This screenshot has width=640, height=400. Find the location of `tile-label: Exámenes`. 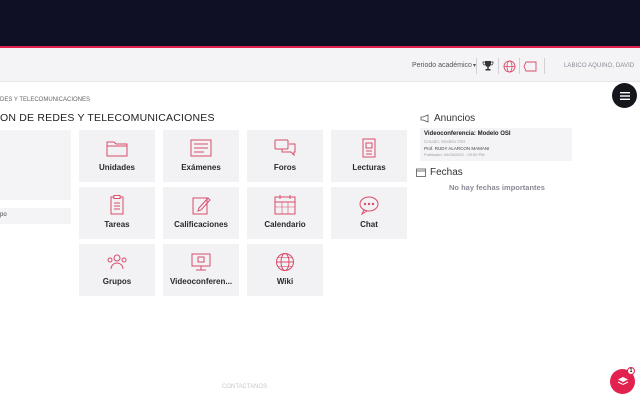

tile-label: Exámenes is located at coordinates (201, 167).